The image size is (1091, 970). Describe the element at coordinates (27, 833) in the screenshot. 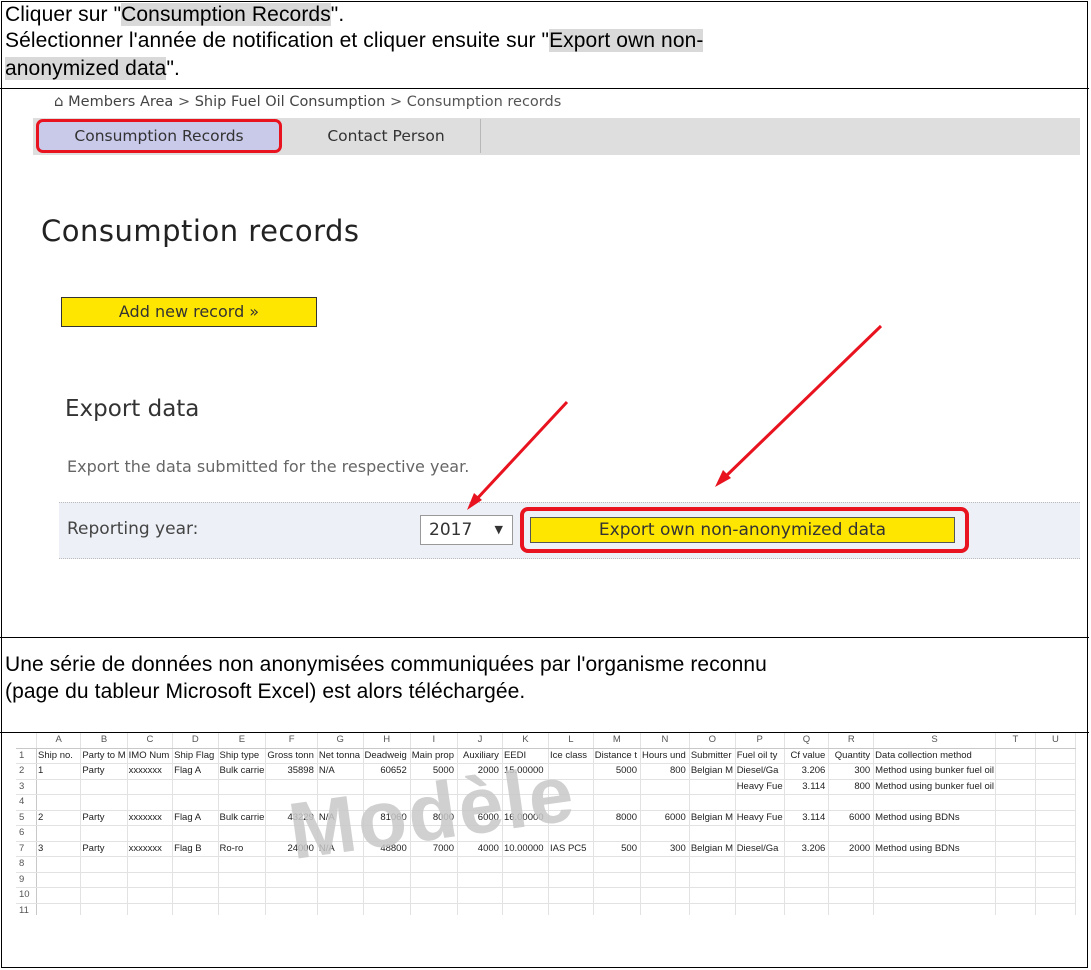

I see `excel-row-header: 6` at that location.